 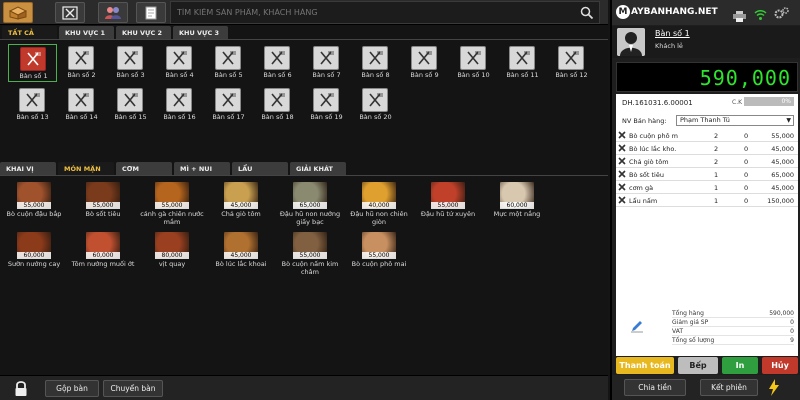 I want to click on notes-icon, so click(x=151, y=12).